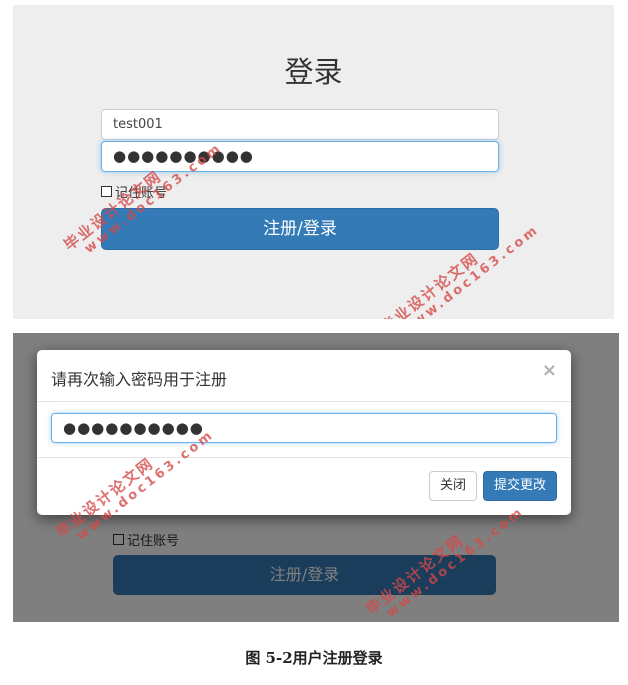 This screenshot has height=685, width=628. I want to click on remember-account-checkbox: 记住账号, so click(134, 191).